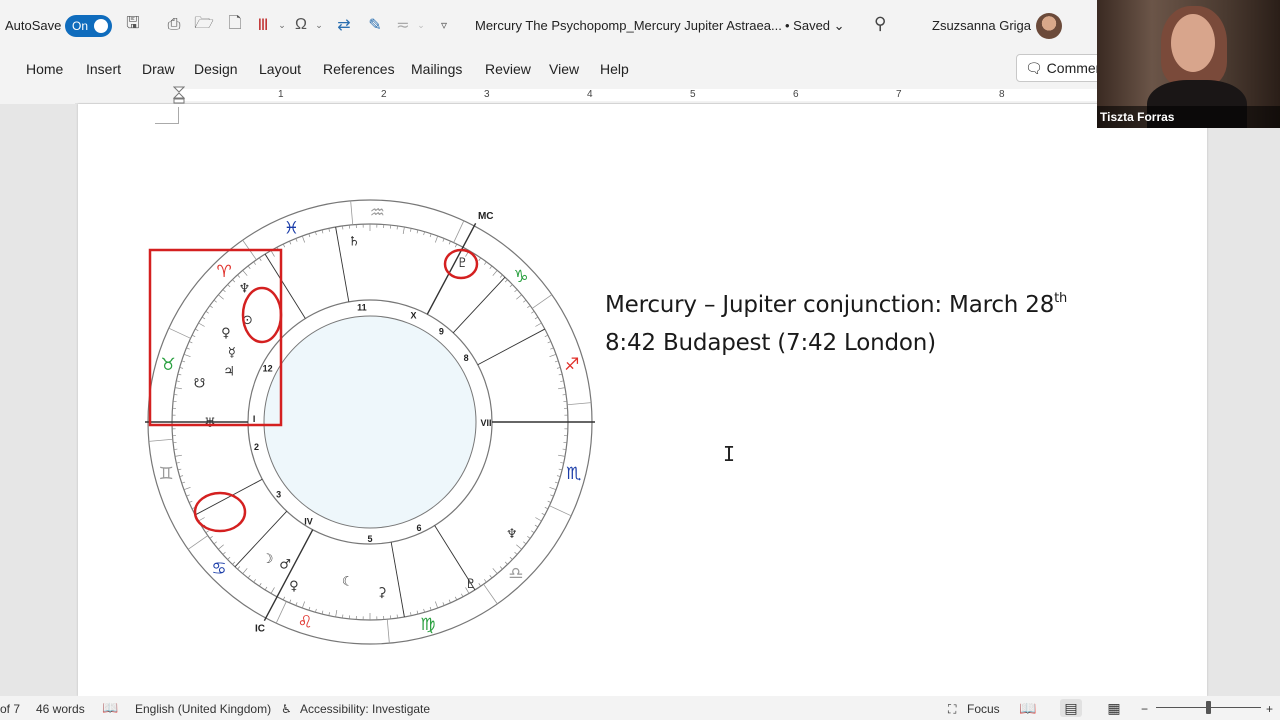  Describe the element at coordinates (444, 25) in the screenshot. I see `customize-toolbar-icon: ▿` at that location.